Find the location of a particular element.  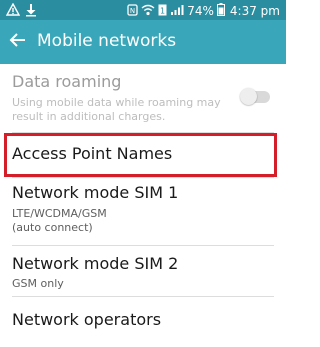

app-bar: Mobile networks is located at coordinates (143, 42).